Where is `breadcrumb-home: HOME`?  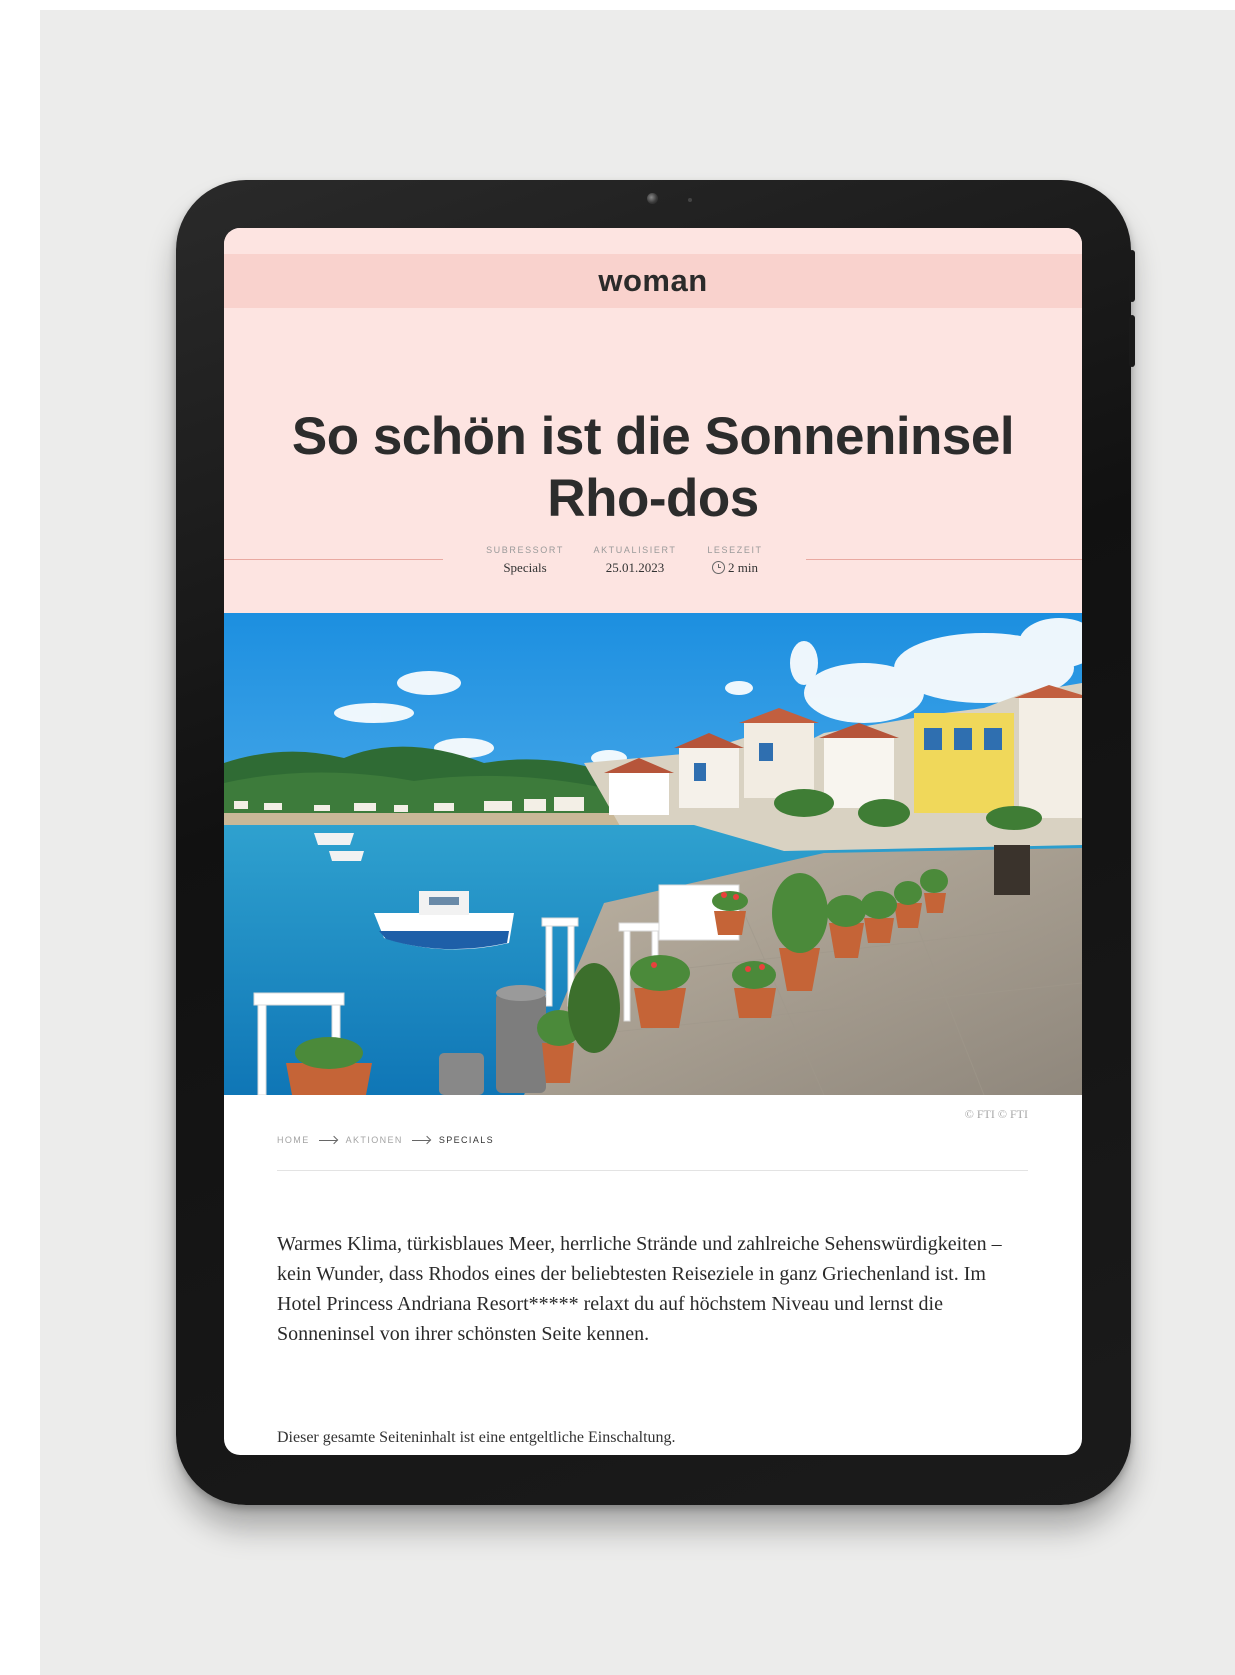
breadcrumb-home: HOME is located at coordinates (293, 1140).